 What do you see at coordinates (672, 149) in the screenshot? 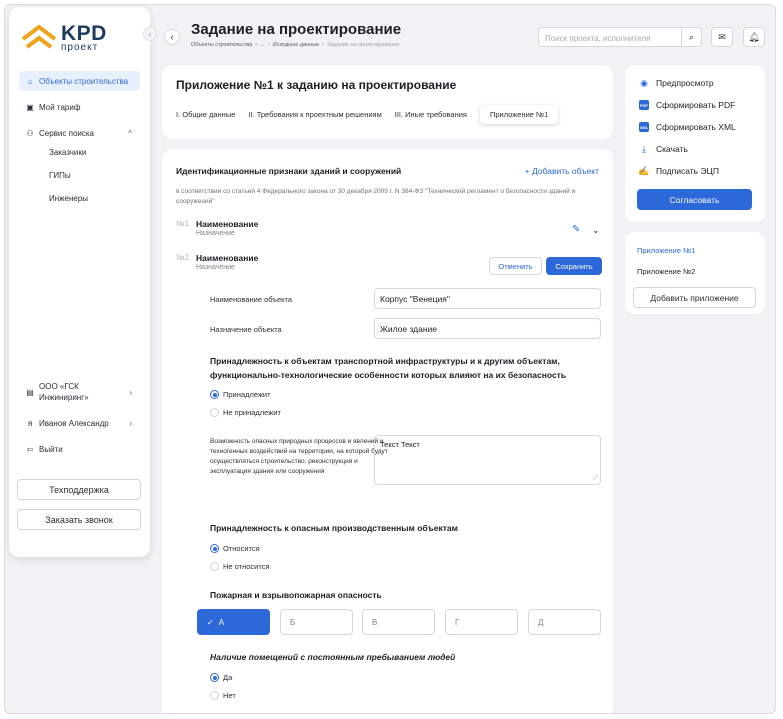
I see `action-label: Скачать` at bounding box center [672, 149].